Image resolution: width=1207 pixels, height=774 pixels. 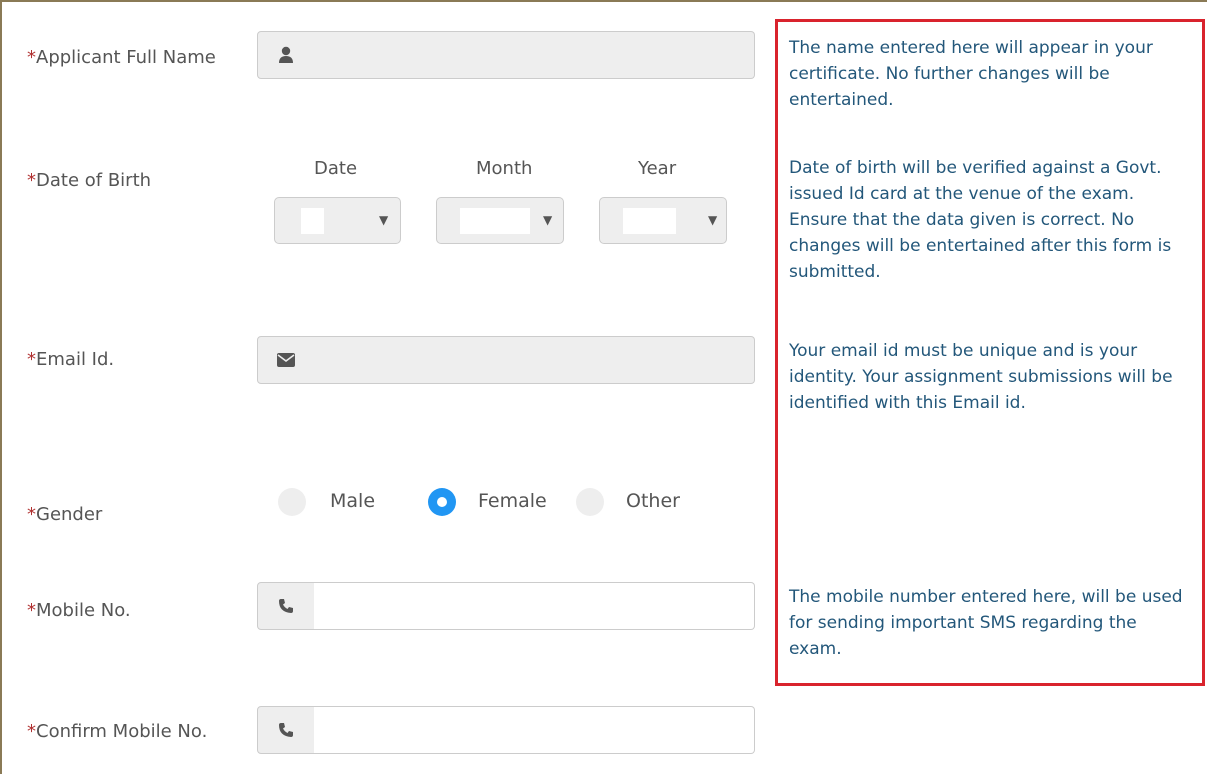 What do you see at coordinates (292, 502) in the screenshot?
I see `gender-male-radio` at bounding box center [292, 502].